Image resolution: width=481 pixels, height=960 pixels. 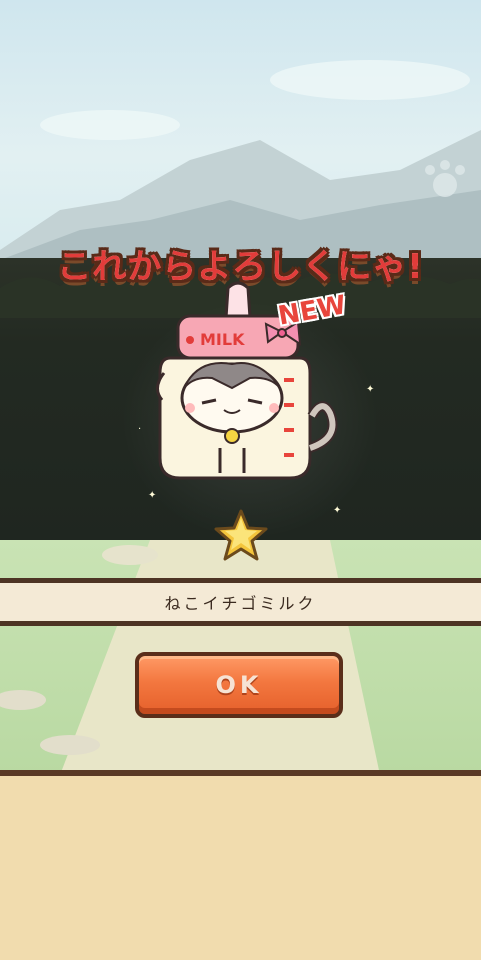 I want to click on ok-button-label: OK, so click(x=239, y=685).